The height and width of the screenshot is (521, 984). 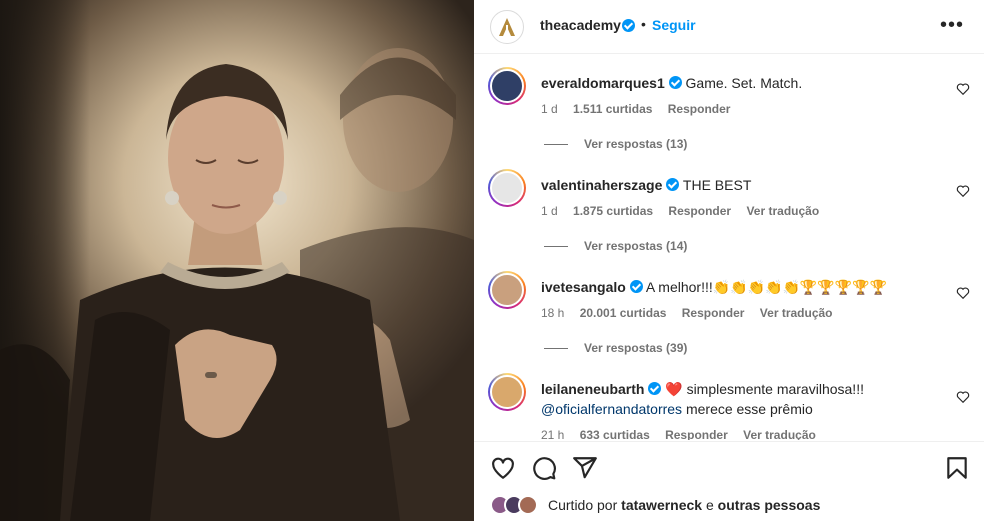 I want to click on view-replies-label: Ver respostas (14), so click(x=636, y=246).